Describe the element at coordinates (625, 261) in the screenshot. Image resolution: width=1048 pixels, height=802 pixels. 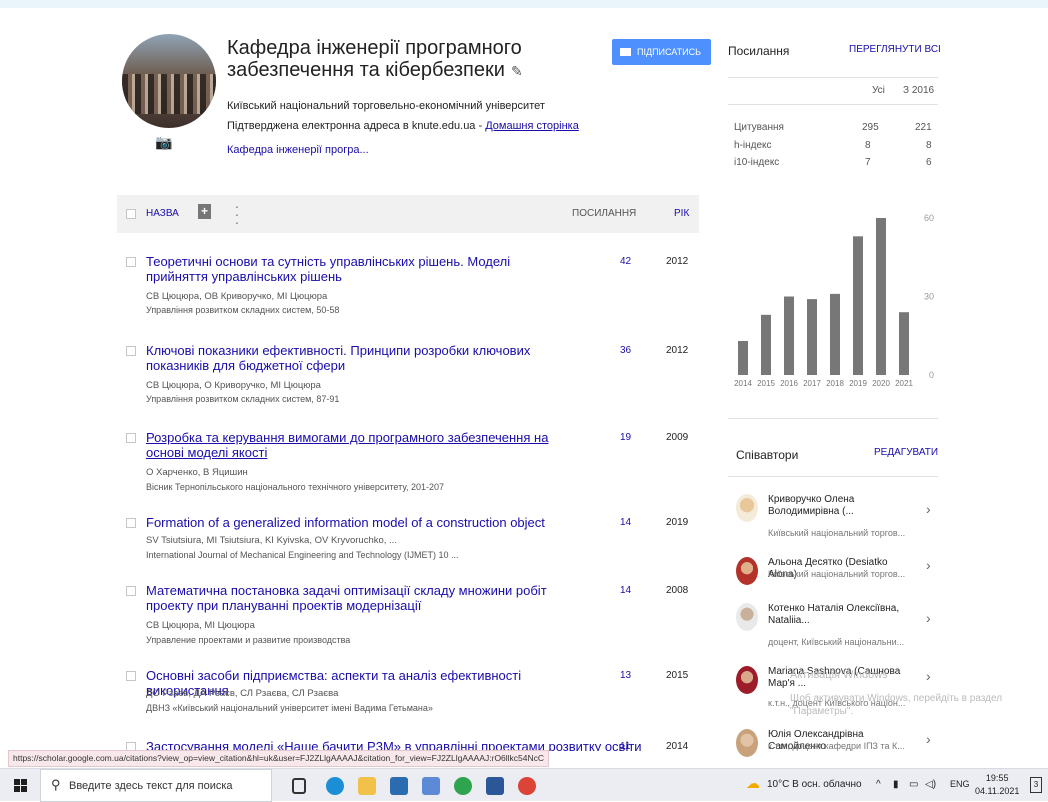
I see `article-cited-link: 42` at that location.